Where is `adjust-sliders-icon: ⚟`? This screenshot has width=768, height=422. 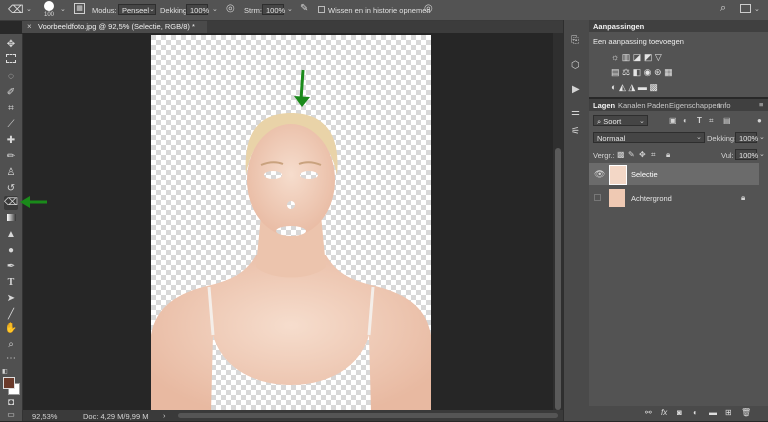
adjust-sliders-icon: ⚟ is located at coordinates (575, 131).